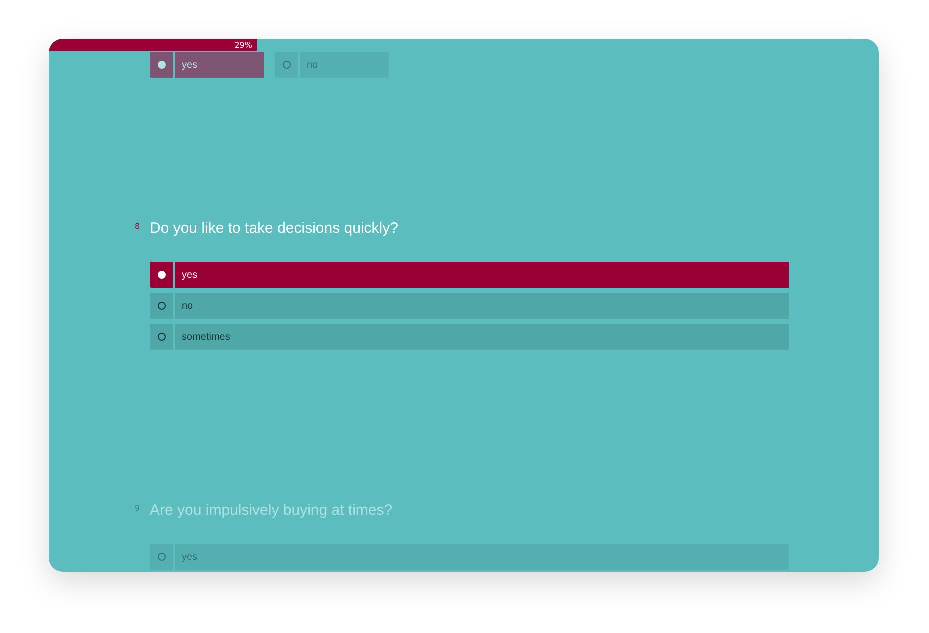 The image size is (929, 633). Describe the element at coordinates (244, 45) in the screenshot. I see `progress-percent: 29%` at that location.